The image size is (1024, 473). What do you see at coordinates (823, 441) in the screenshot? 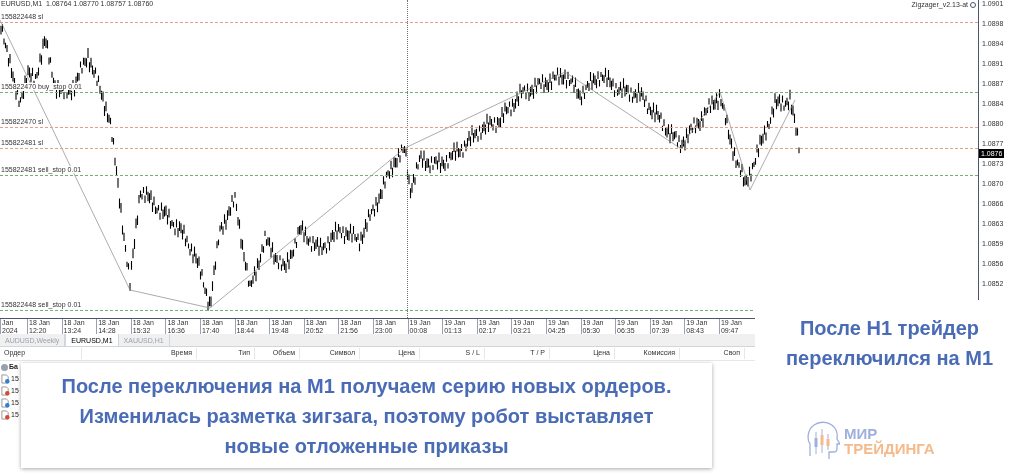
I see `head-logo-icon` at bounding box center [823, 441].